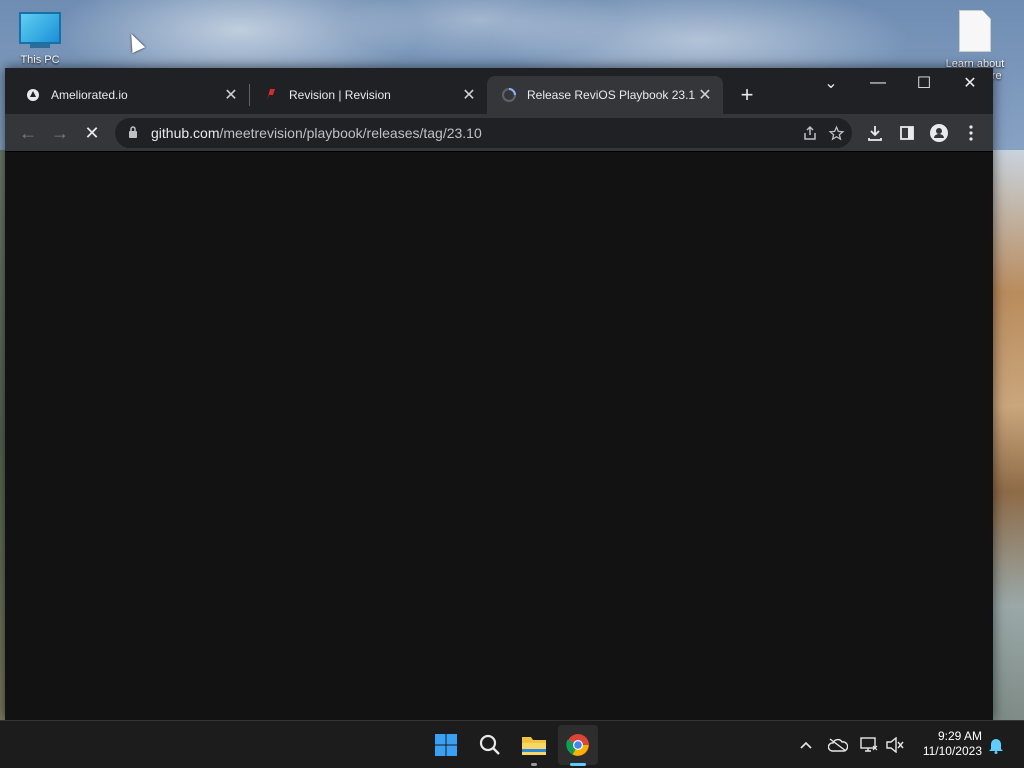  What do you see at coordinates (959, 736) in the screenshot?
I see `clock-time: 9:29 AM` at bounding box center [959, 736].